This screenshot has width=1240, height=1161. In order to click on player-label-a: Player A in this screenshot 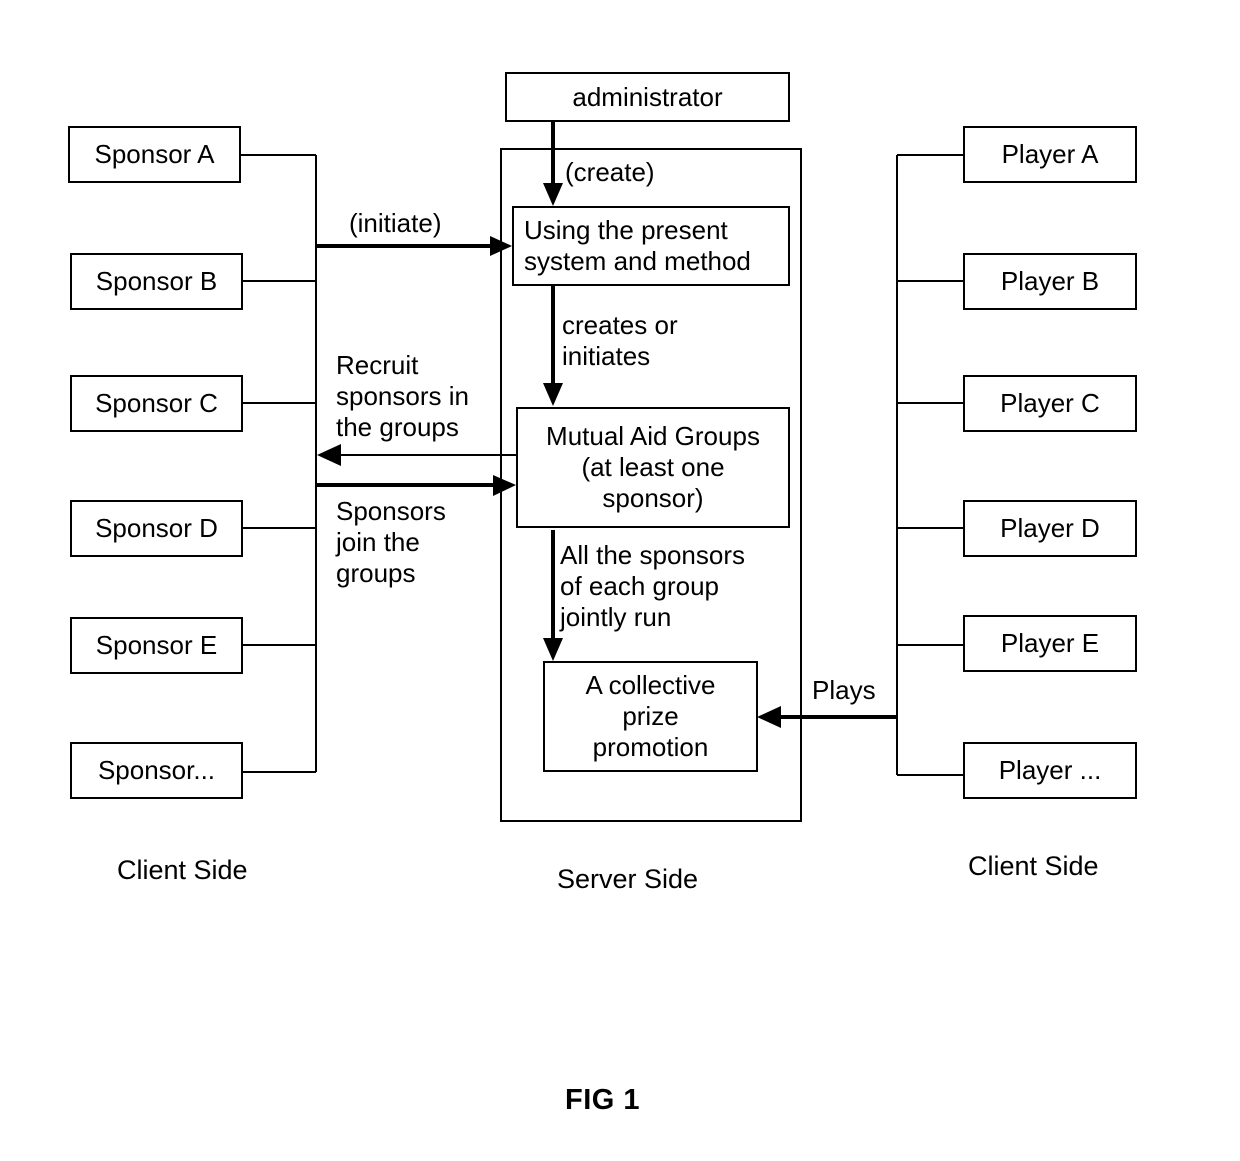, I will do `click(1050, 154)`.